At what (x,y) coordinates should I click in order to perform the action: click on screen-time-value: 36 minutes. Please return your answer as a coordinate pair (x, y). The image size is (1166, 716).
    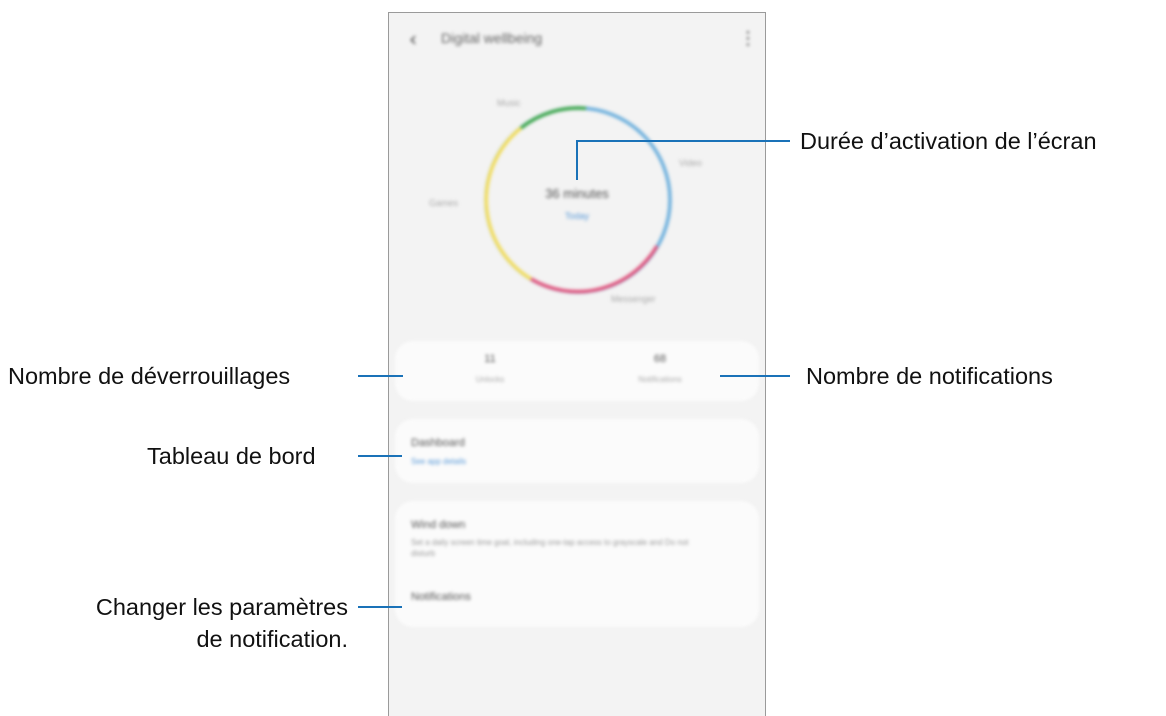
    Looking at the image, I should click on (577, 193).